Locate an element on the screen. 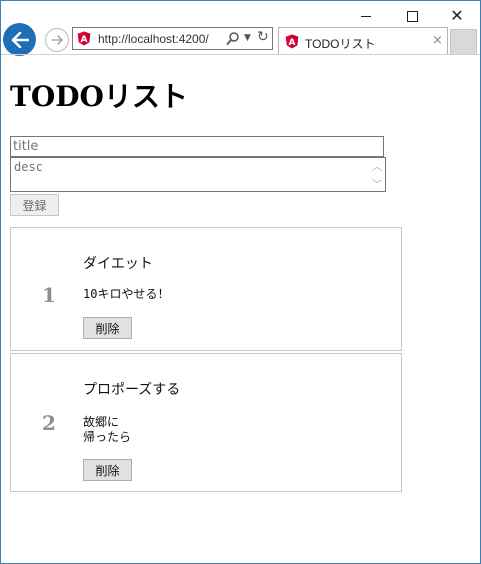 This screenshot has height=564, width=481. navigation-bar: A http://localhost:4200/ ▼ ↻ A TODOリスト × is located at coordinates (240, 39).